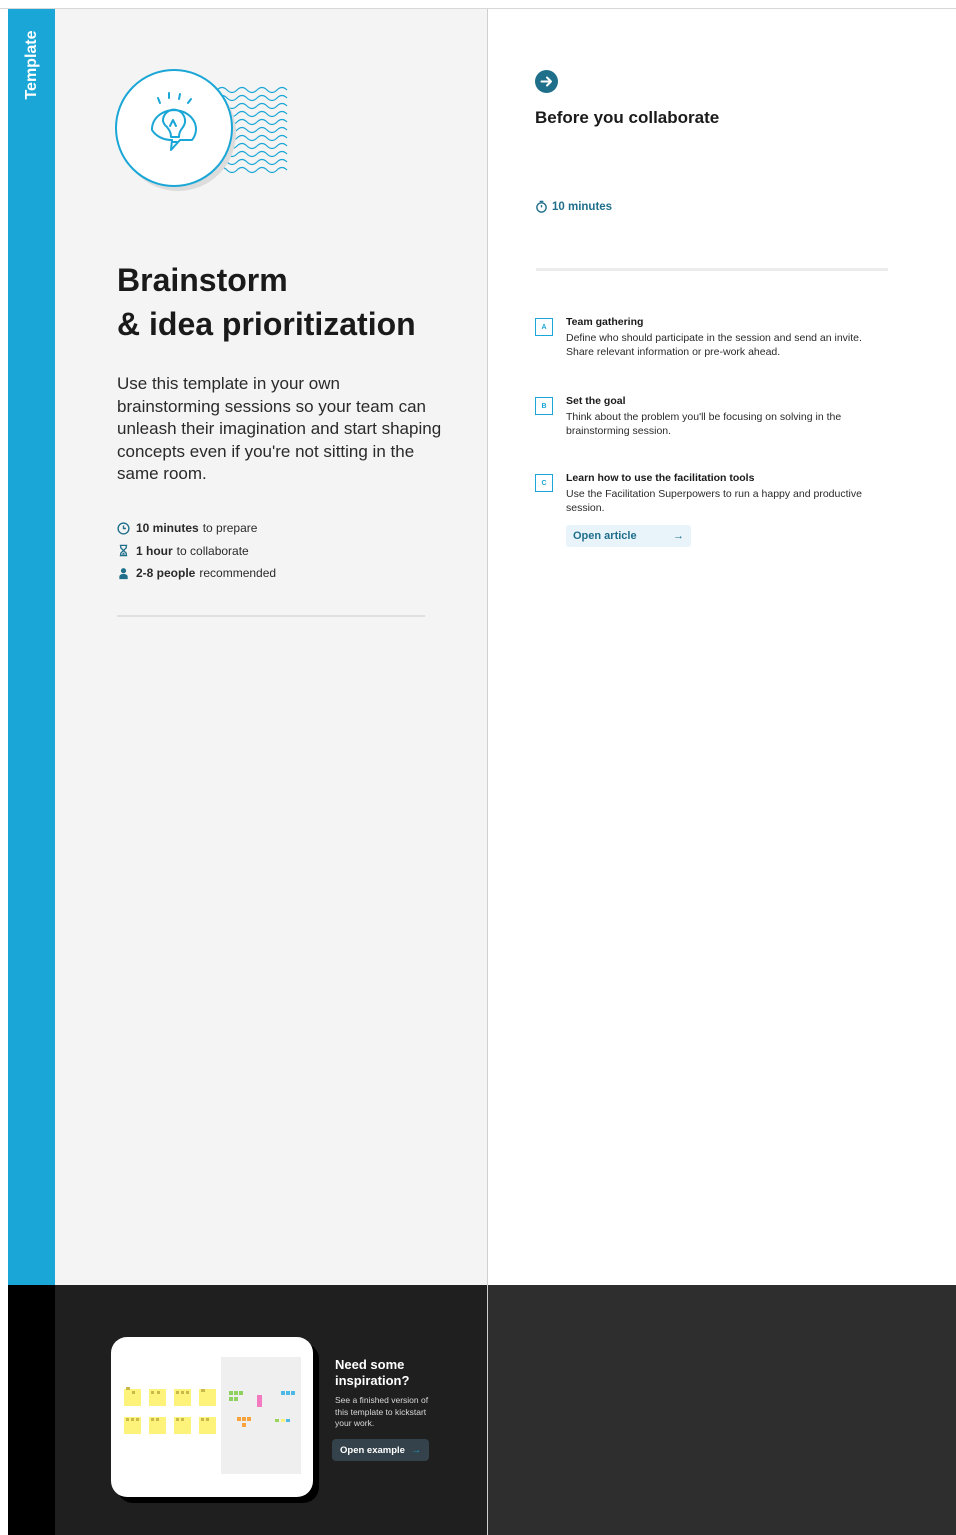 Image resolution: width=956 pixels, height=1535 pixels. What do you see at coordinates (544, 483) in the screenshot?
I see `task-letter-badge: C` at bounding box center [544, 483].